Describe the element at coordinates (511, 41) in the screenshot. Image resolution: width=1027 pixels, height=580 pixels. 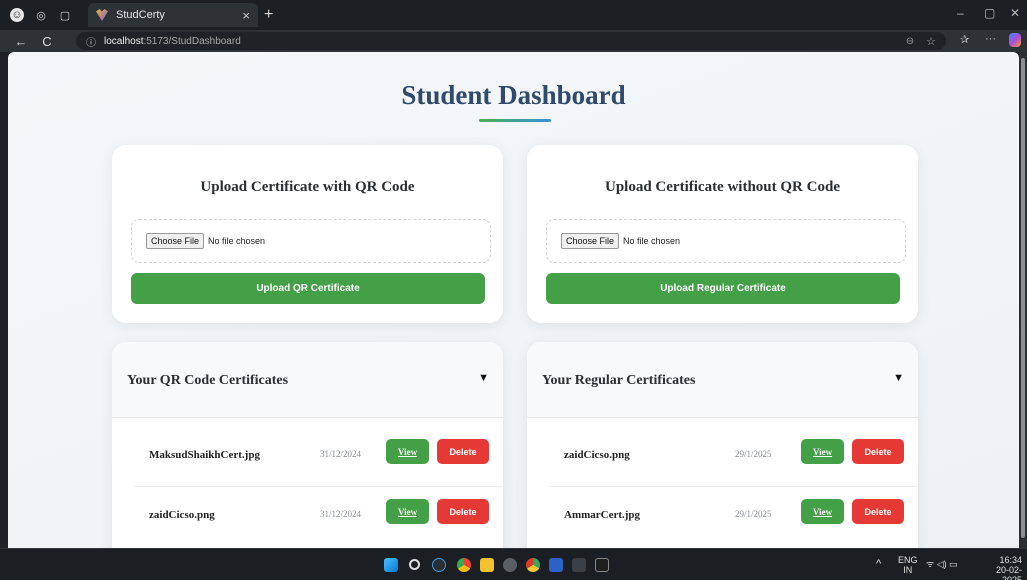
I see `address-bar: ⓘ localhost :5173/StudDashboard ⊖ ☆` at that location.